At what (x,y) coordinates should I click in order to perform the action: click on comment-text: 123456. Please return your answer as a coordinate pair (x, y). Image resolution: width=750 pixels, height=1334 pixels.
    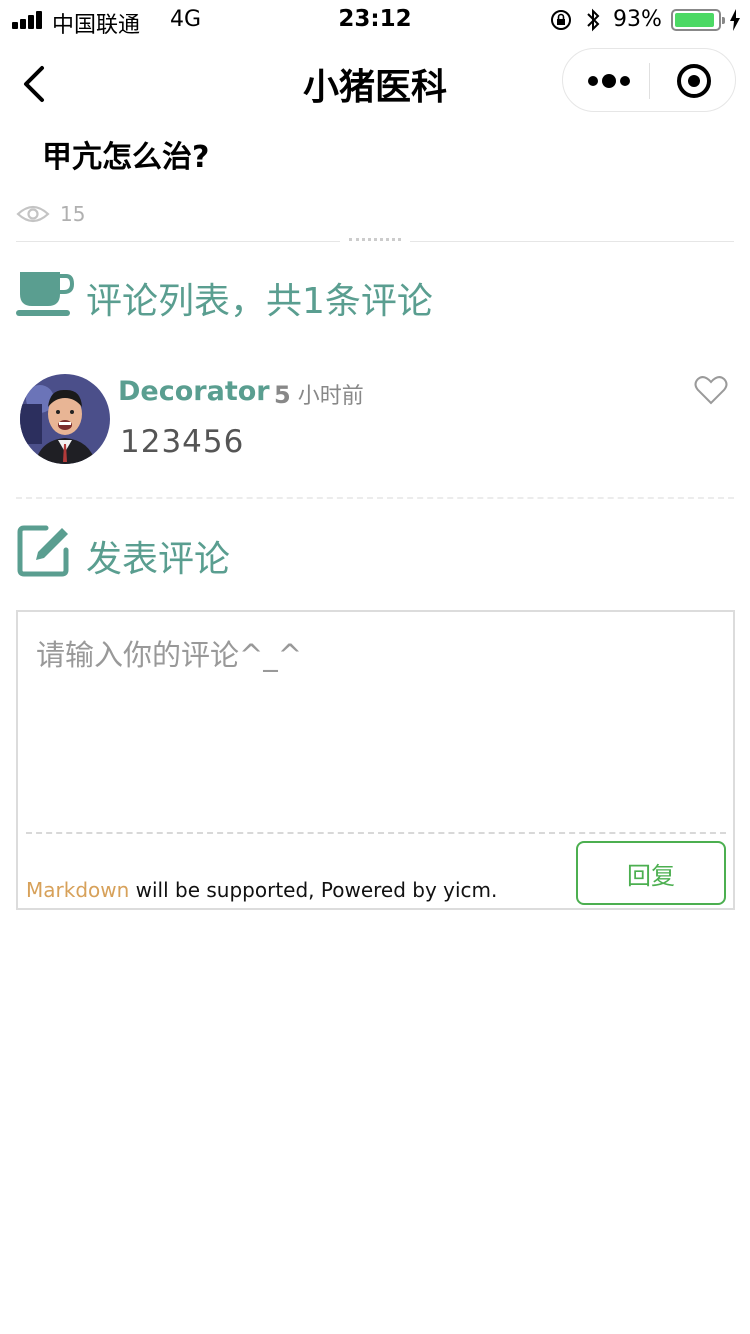
    Looking at the image, I should click on (182, 442).